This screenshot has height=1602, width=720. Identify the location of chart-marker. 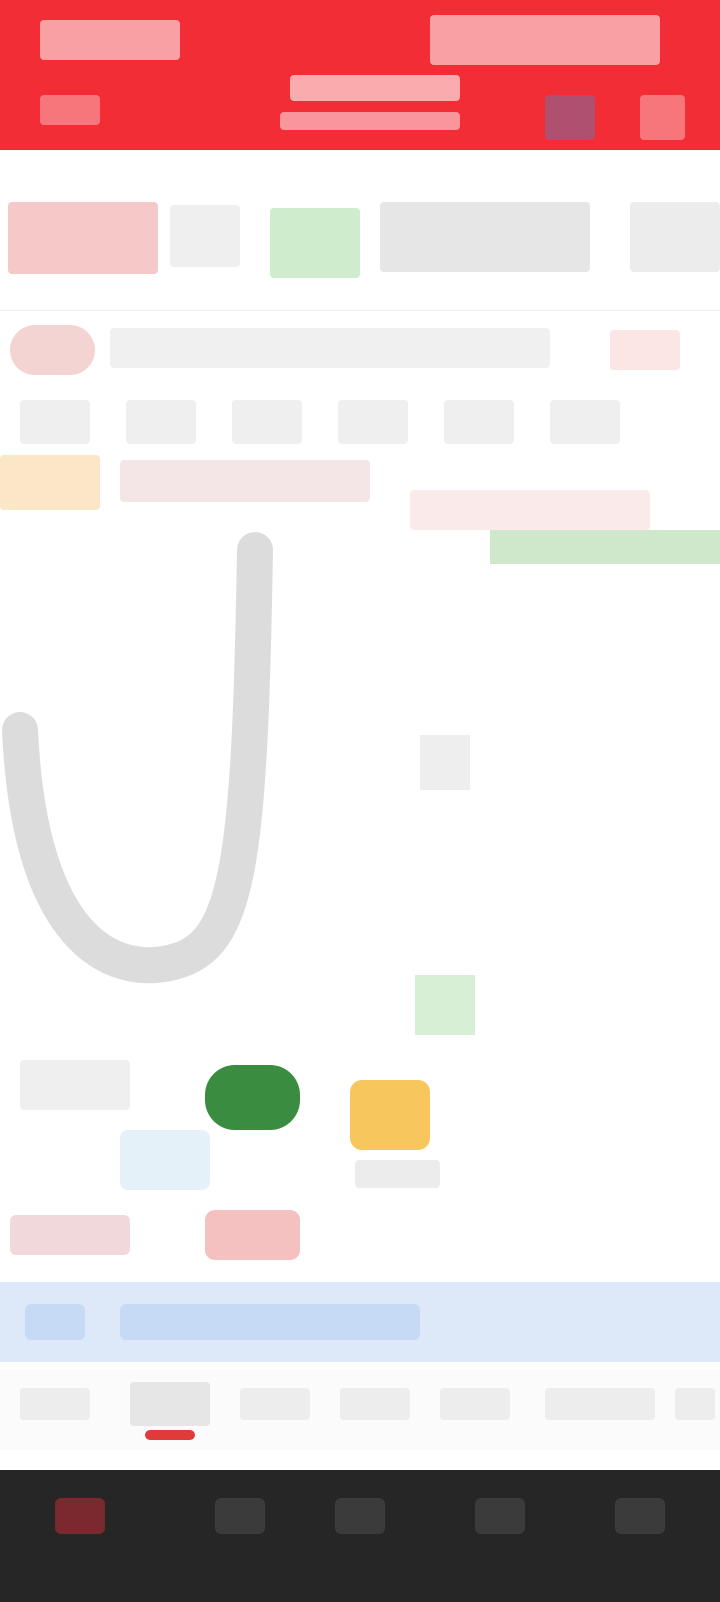
(445, 1005).